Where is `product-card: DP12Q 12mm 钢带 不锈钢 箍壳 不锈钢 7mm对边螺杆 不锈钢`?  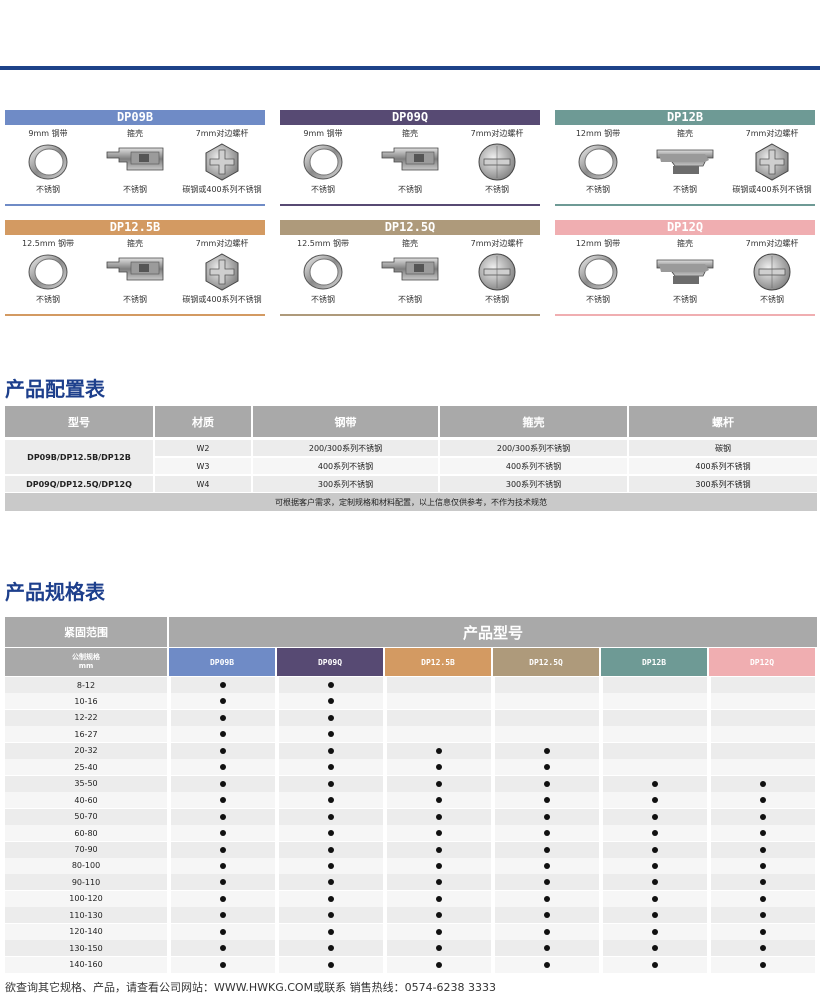 product-card: DP12Q 12mm 钢带 不锈钢 箍壳 不锈钢 7mm对边螺杆 不锈钢 is located at coordinates (685, 268).